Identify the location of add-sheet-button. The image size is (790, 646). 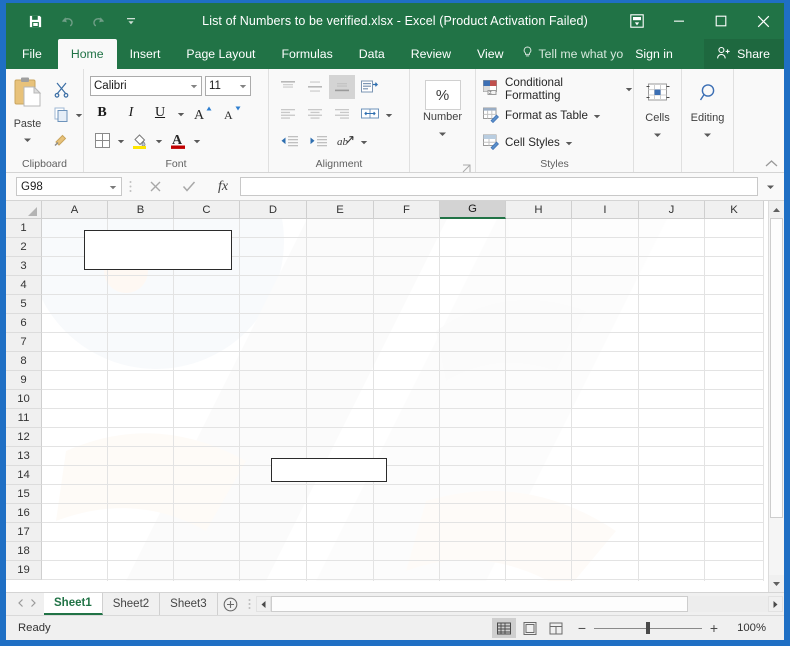
(231, 604).